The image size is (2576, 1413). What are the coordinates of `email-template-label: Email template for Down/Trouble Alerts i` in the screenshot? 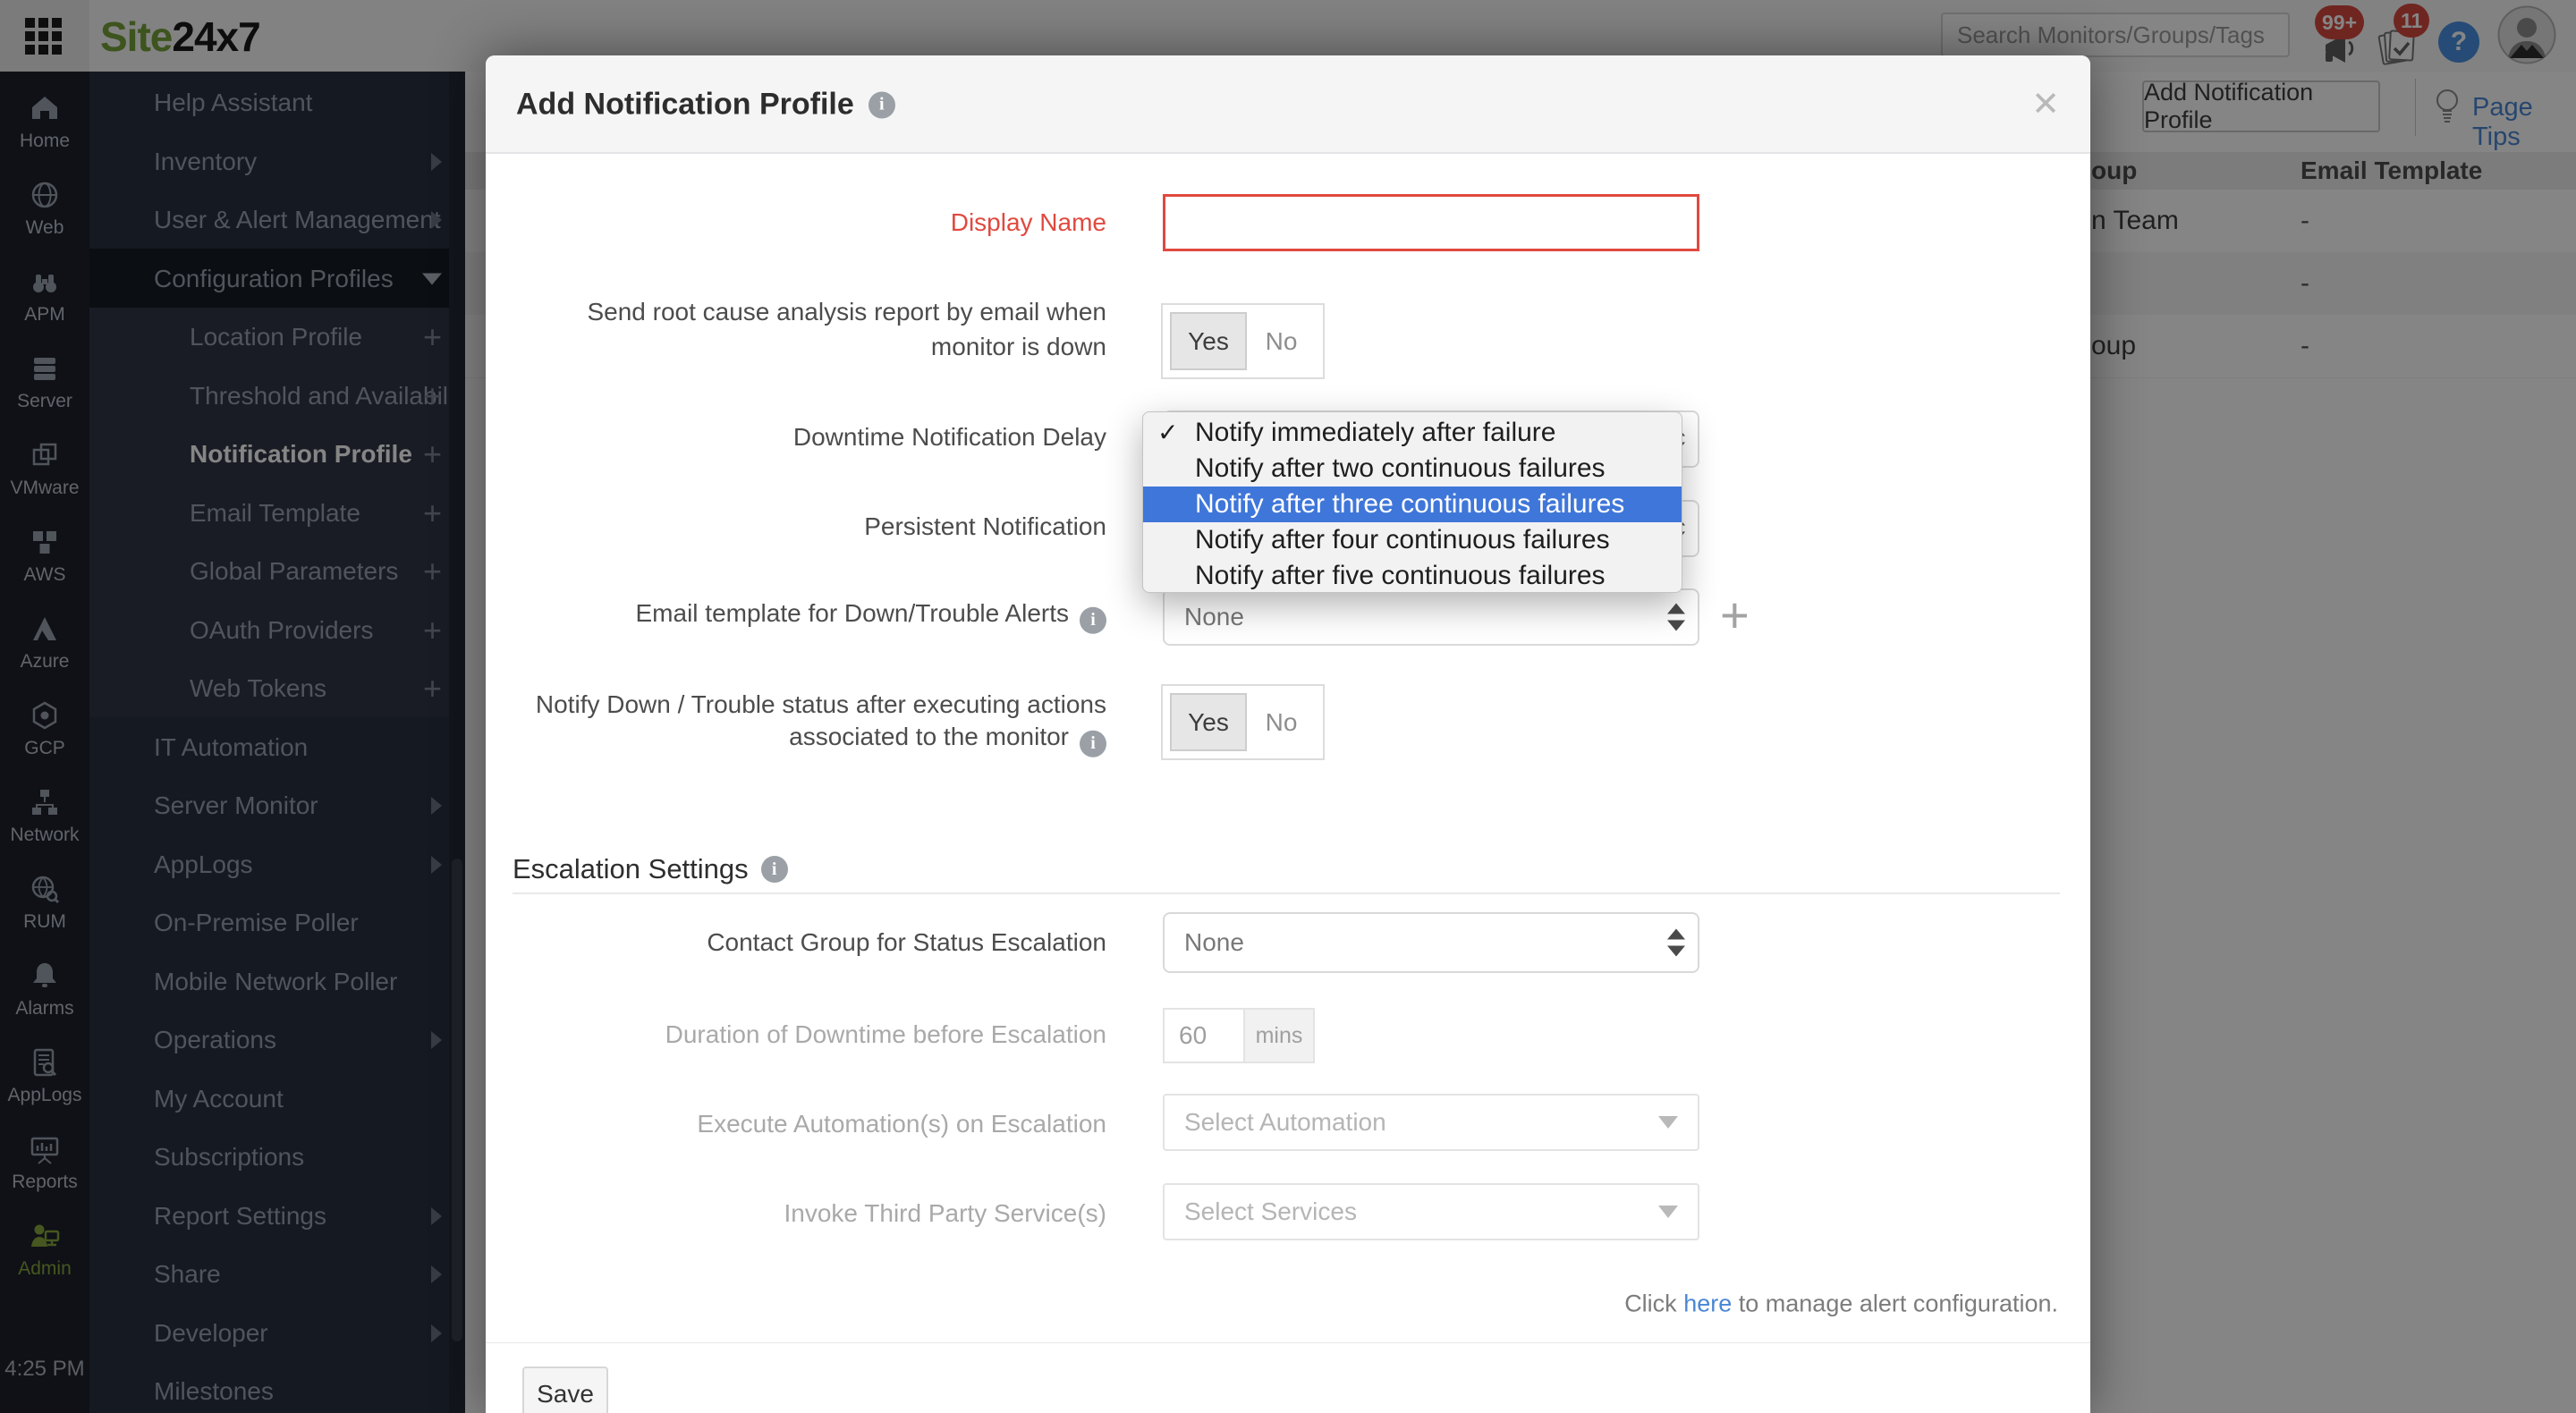 It's located at (796, 616).